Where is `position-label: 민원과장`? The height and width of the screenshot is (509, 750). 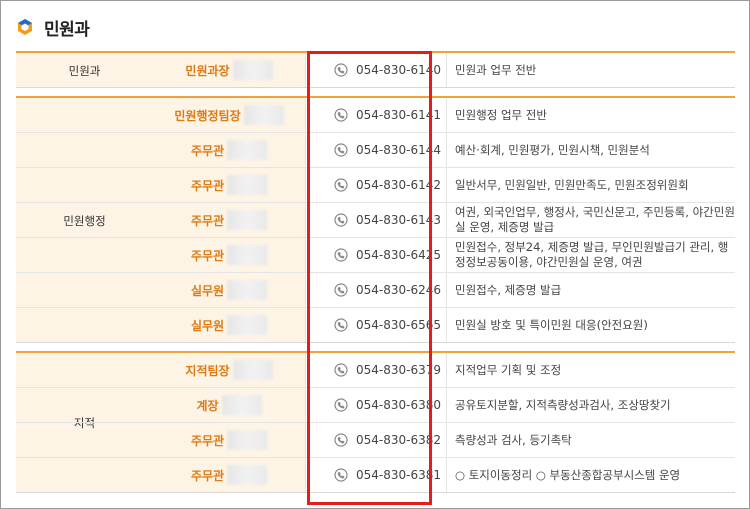
position-label: 민원과장 is located at coordinates (207, 70).